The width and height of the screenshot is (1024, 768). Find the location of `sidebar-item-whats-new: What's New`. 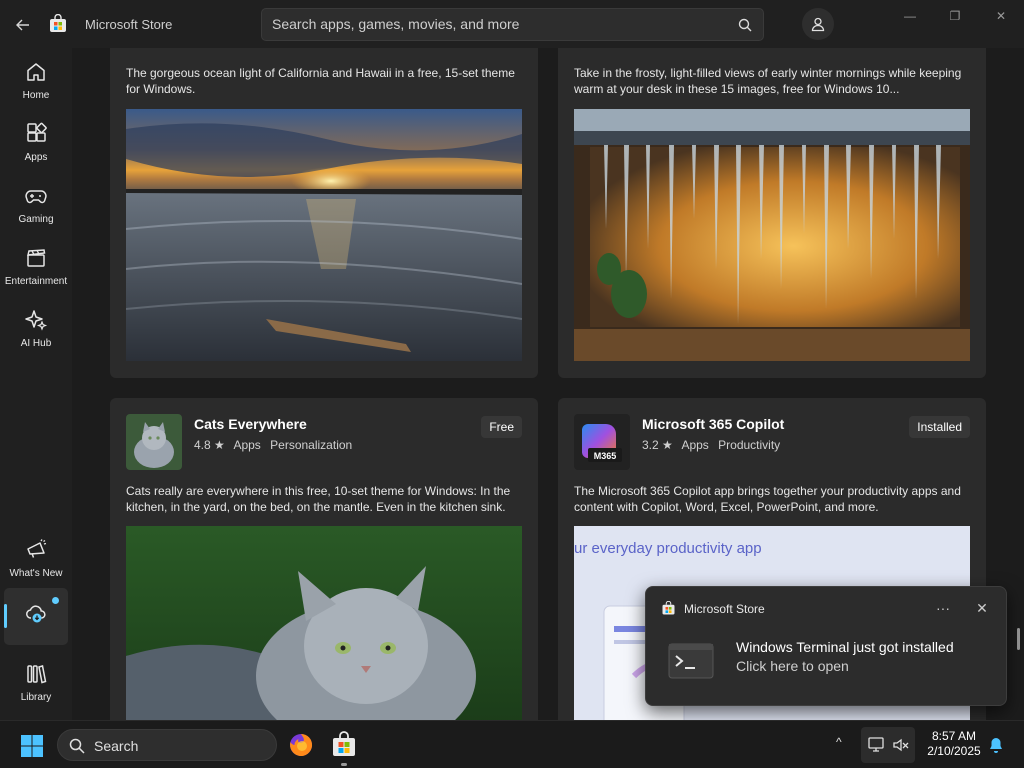

sidebar-item-whats-new: What's New is located at coordinates (36, 567).